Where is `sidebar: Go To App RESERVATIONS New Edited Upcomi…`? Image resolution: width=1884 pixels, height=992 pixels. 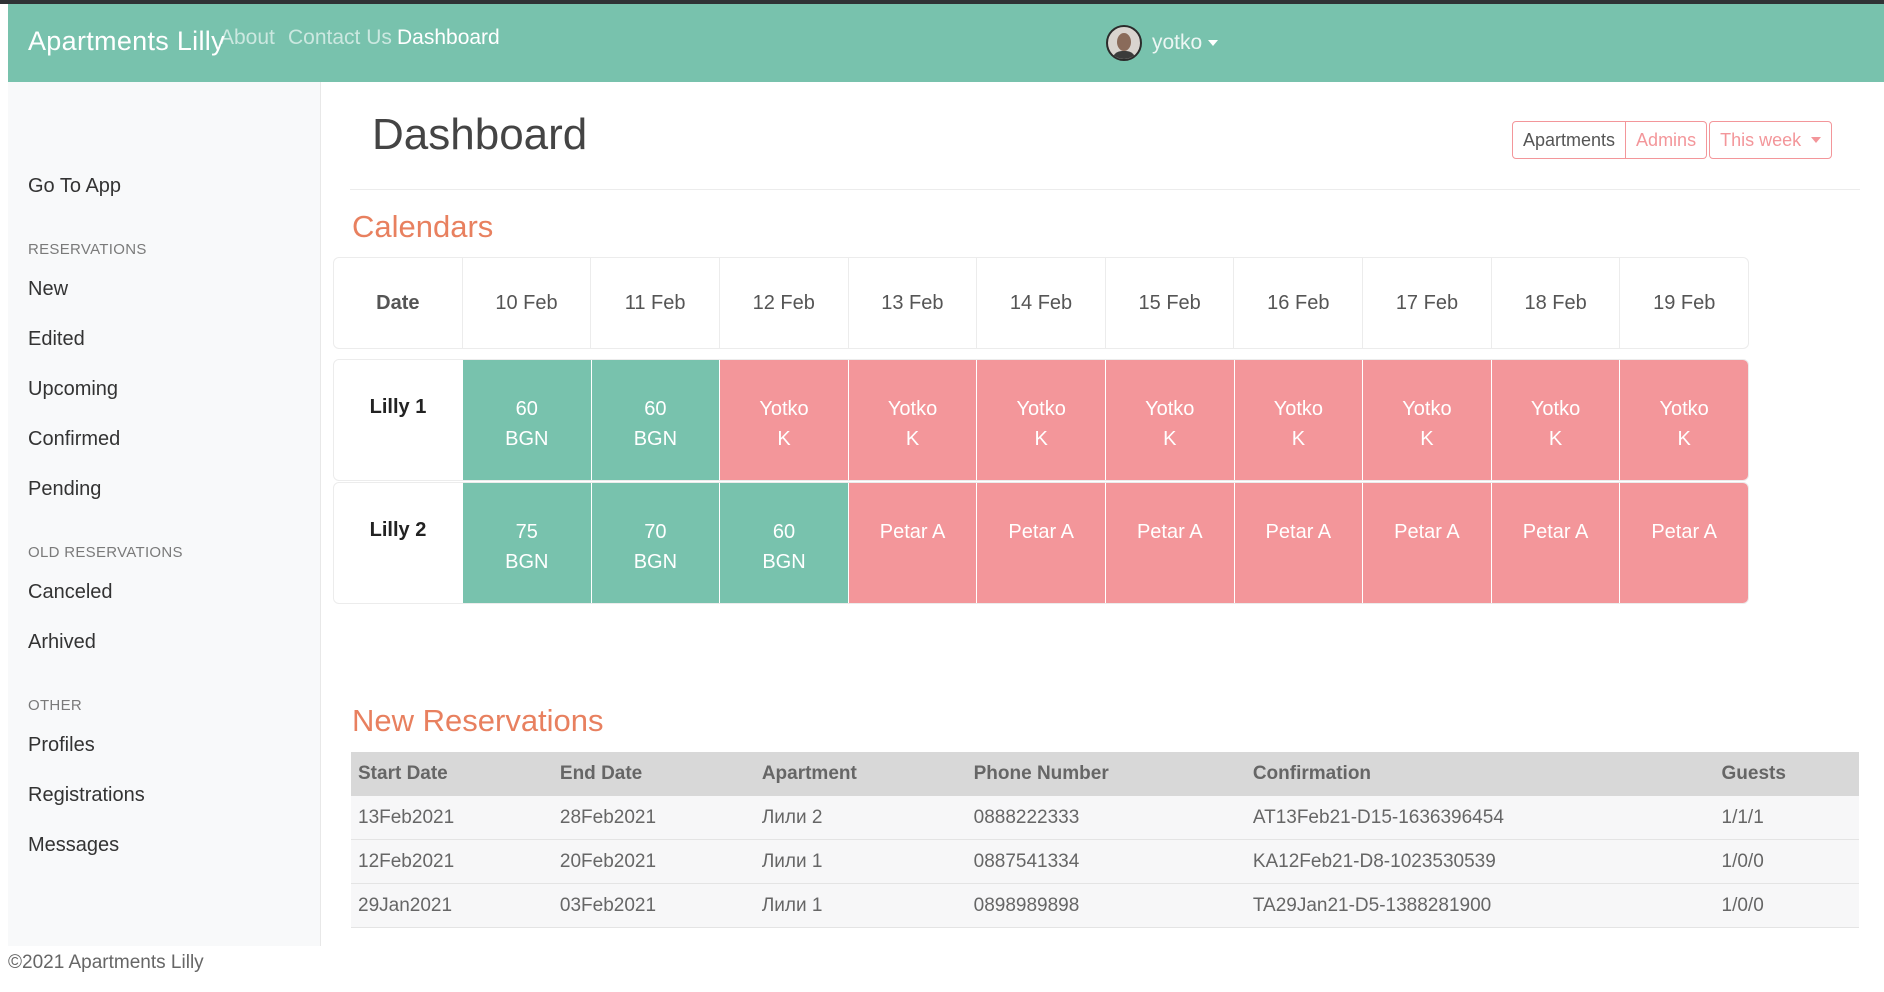 sidebar: Go To App RESERVATIONS New Edited Upcomi… is located at coordinates (164, 514).